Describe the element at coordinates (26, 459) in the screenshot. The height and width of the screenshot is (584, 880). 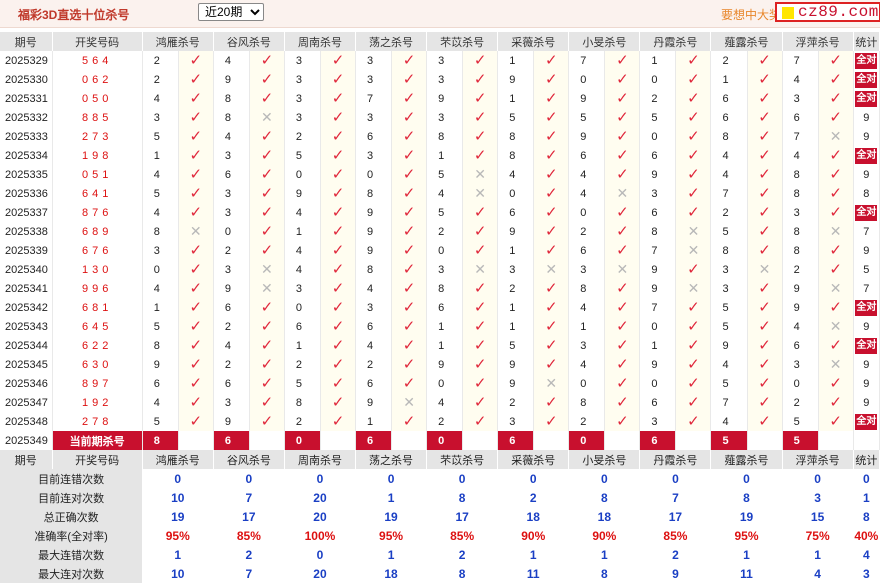
I see `column-header: 期号` at that location.